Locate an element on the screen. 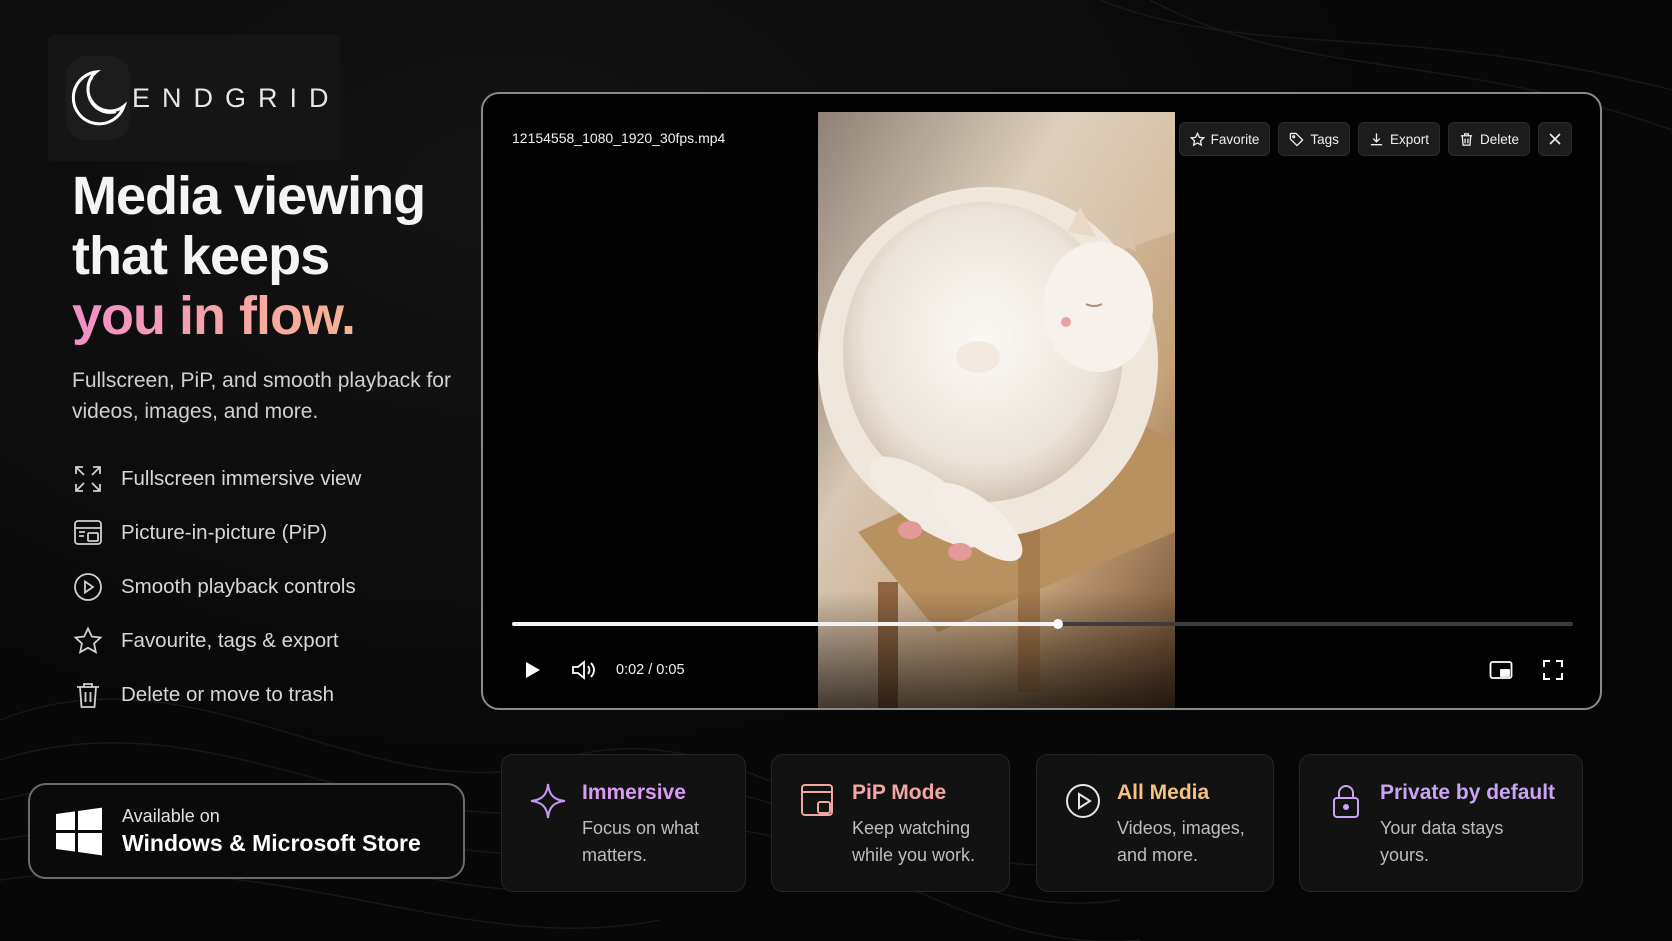 Image resolution: width=1672 pixels, height=941 pixels. delete-button: Delete is located at coordinates (1488, 139).